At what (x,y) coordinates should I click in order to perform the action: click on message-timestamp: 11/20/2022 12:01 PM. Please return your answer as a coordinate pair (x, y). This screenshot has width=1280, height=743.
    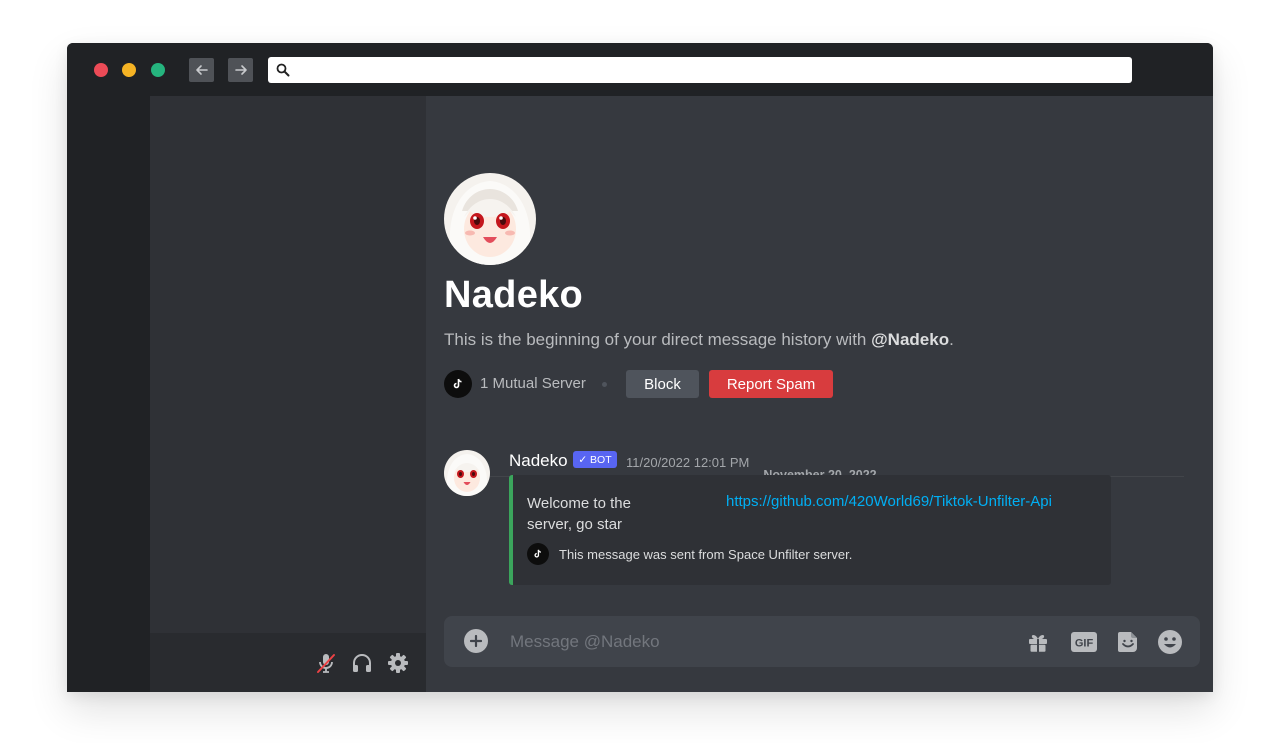
    Looking at the image, I should click on (688, 462).